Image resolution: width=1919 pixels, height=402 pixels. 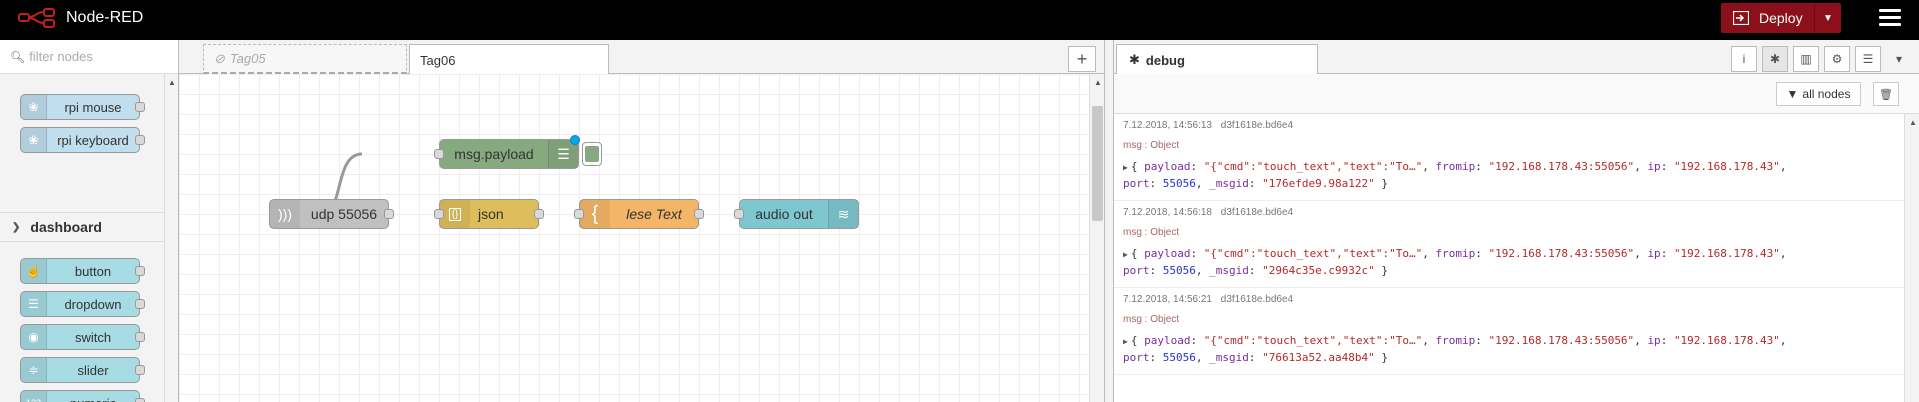 I want to click on filter-label: all nodes, so click(x=1826, y=94).